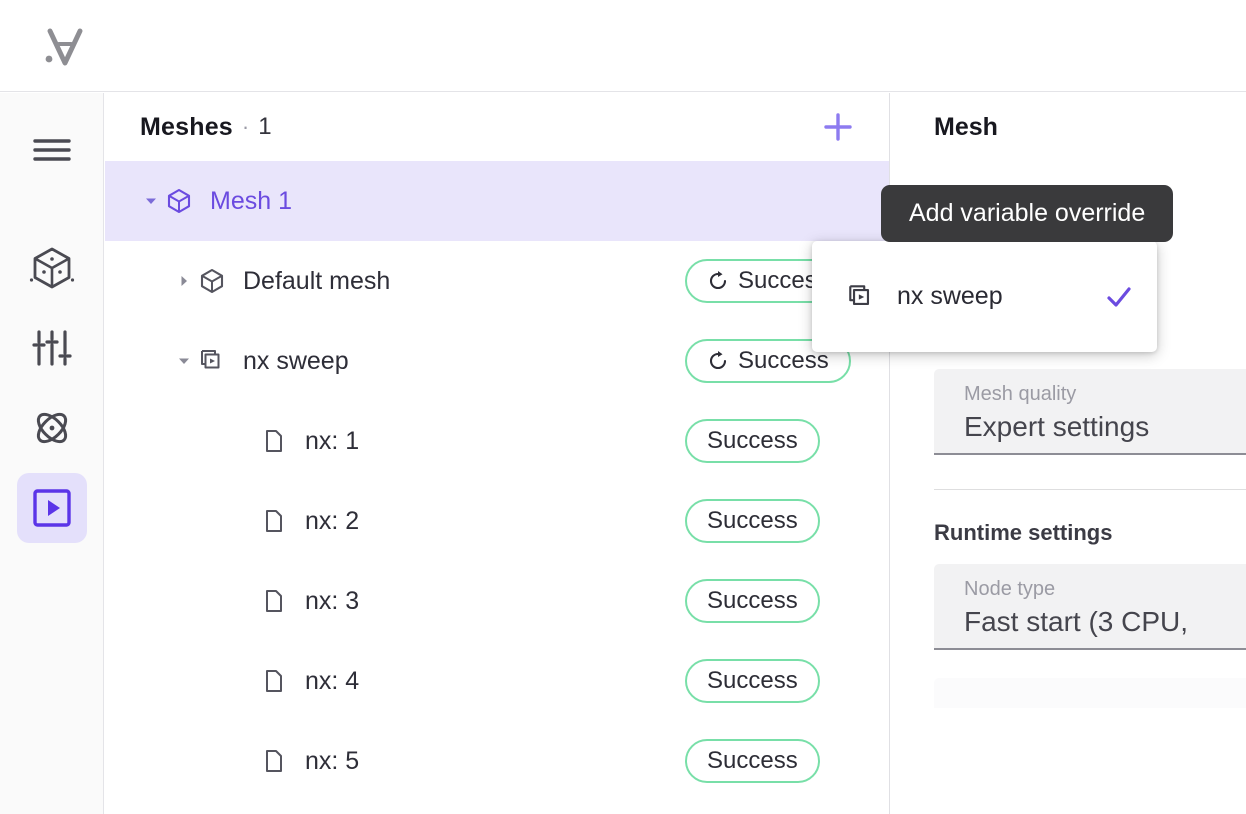 The image size is (1246, 814). I want to click on tree-row-label: nx: 3, so click(332, 600).